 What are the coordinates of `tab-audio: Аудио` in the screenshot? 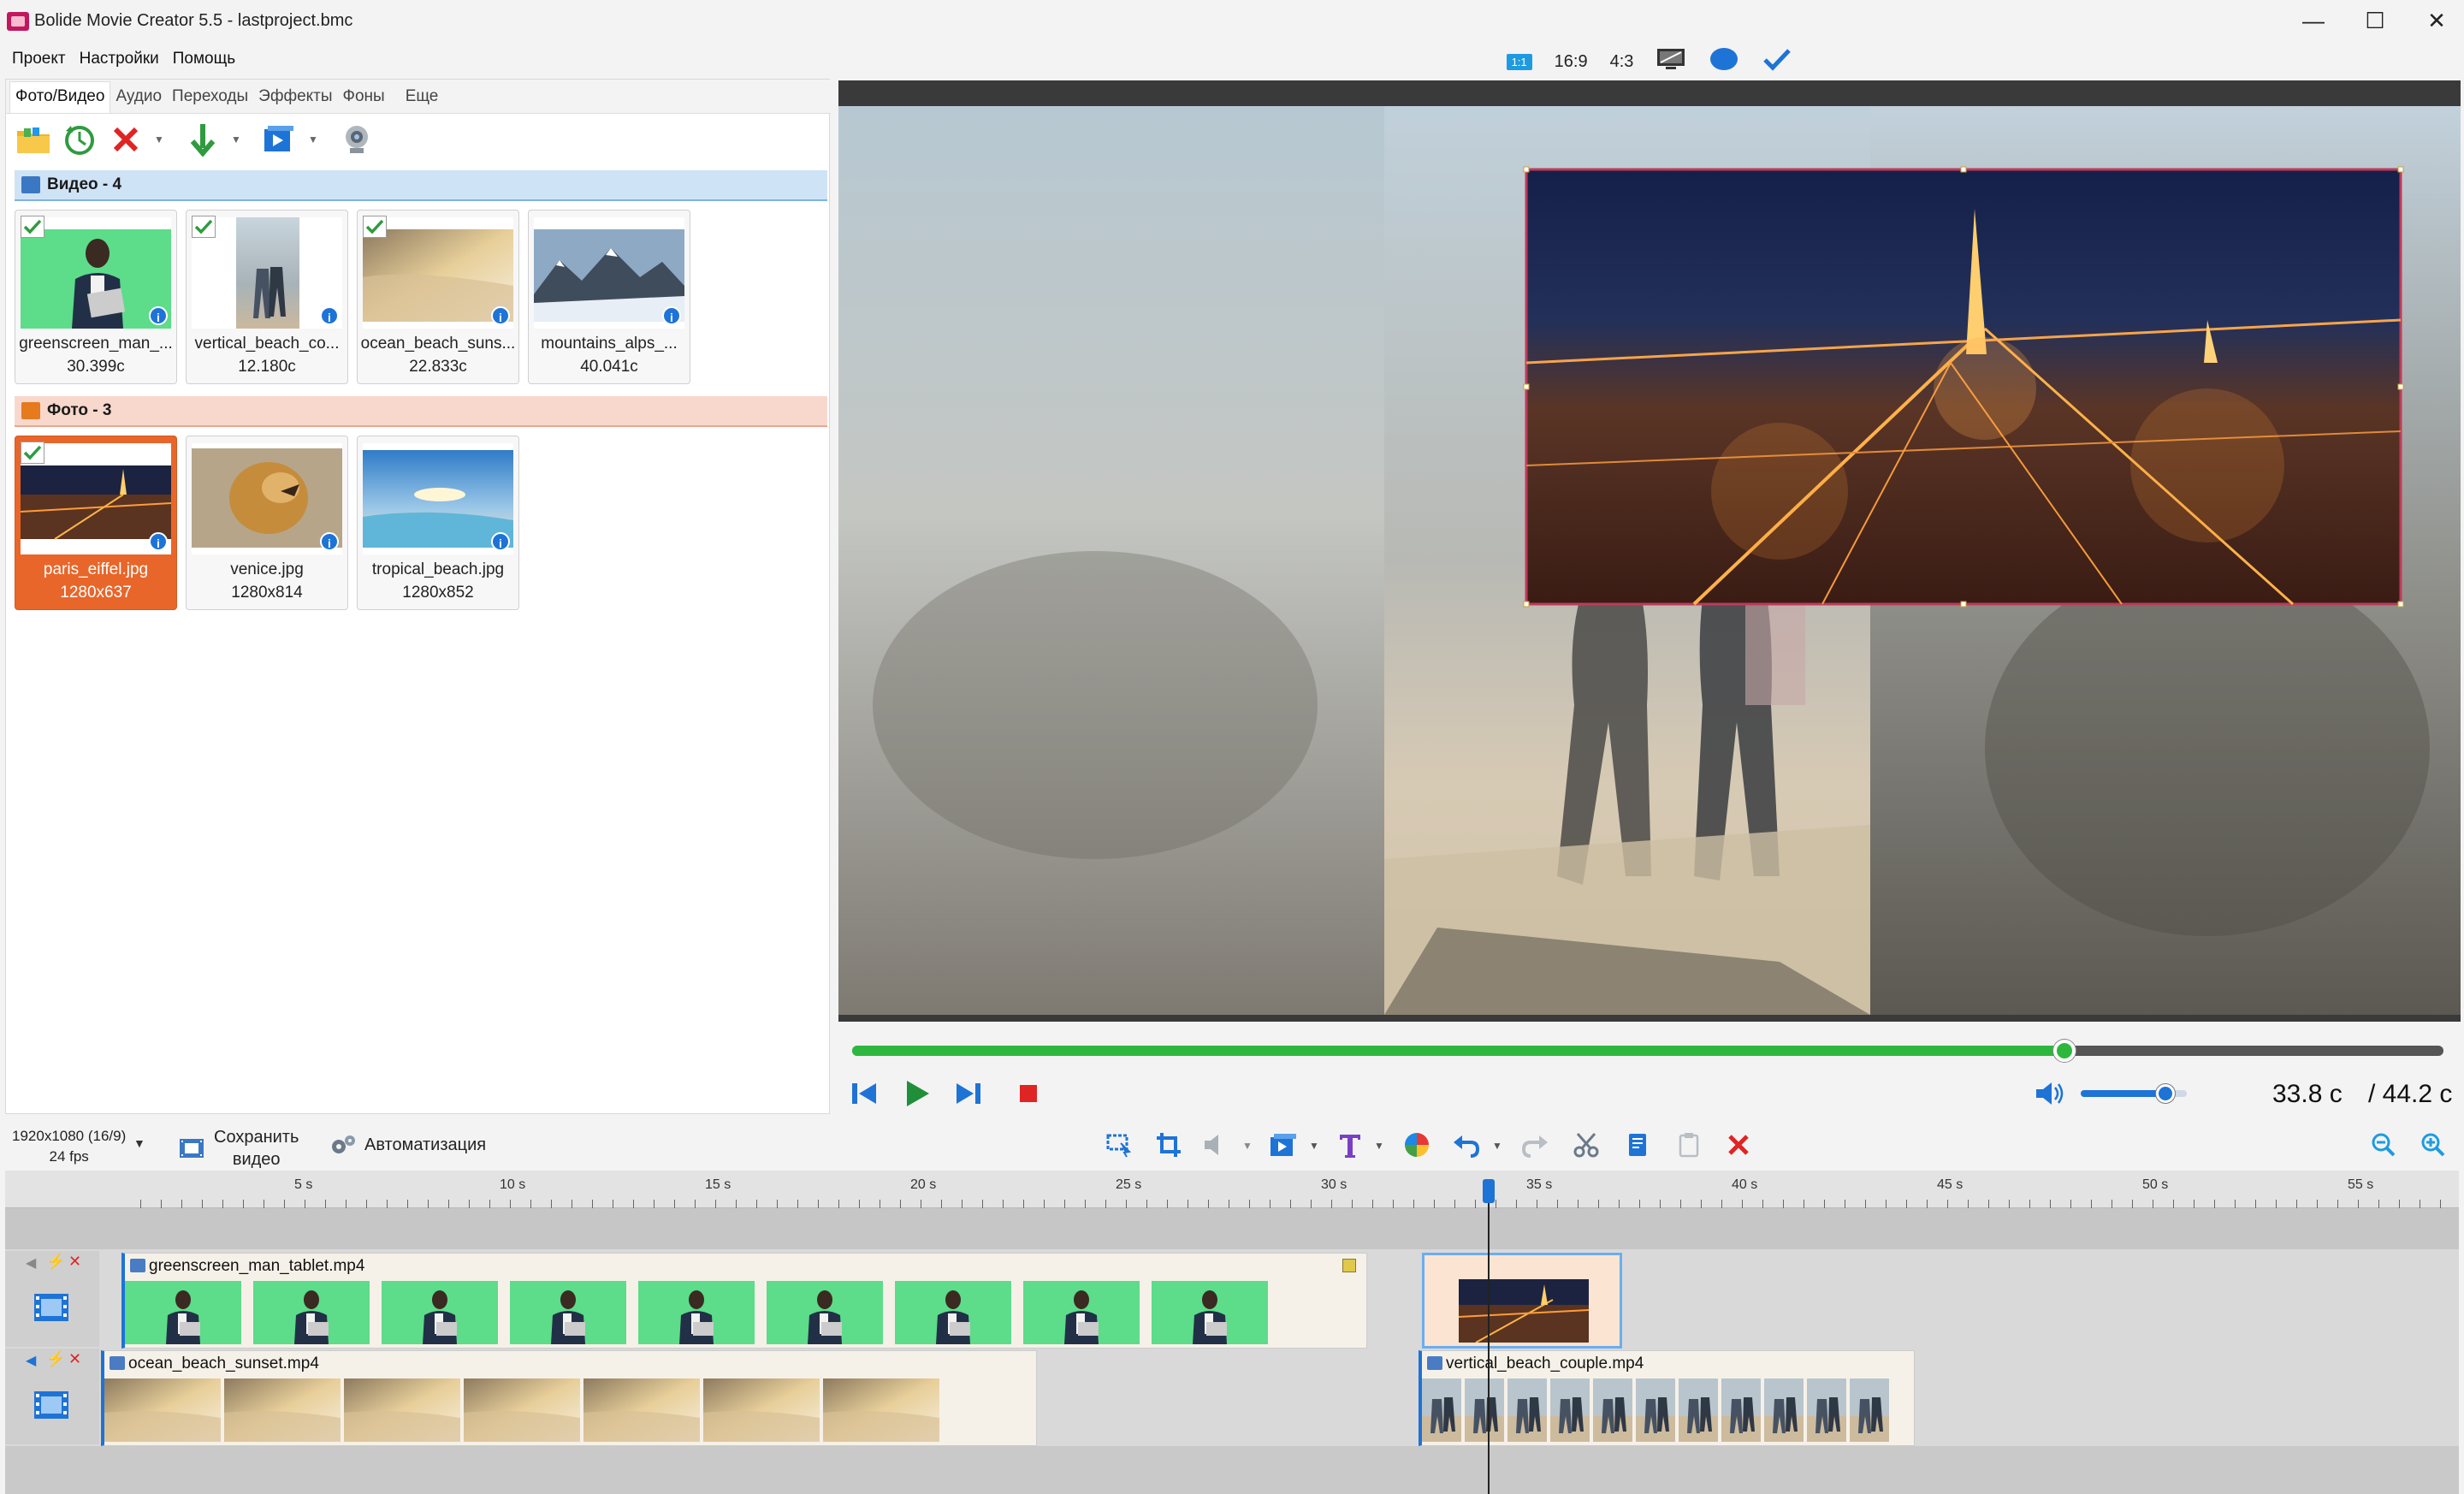 It's located at (138, 100).